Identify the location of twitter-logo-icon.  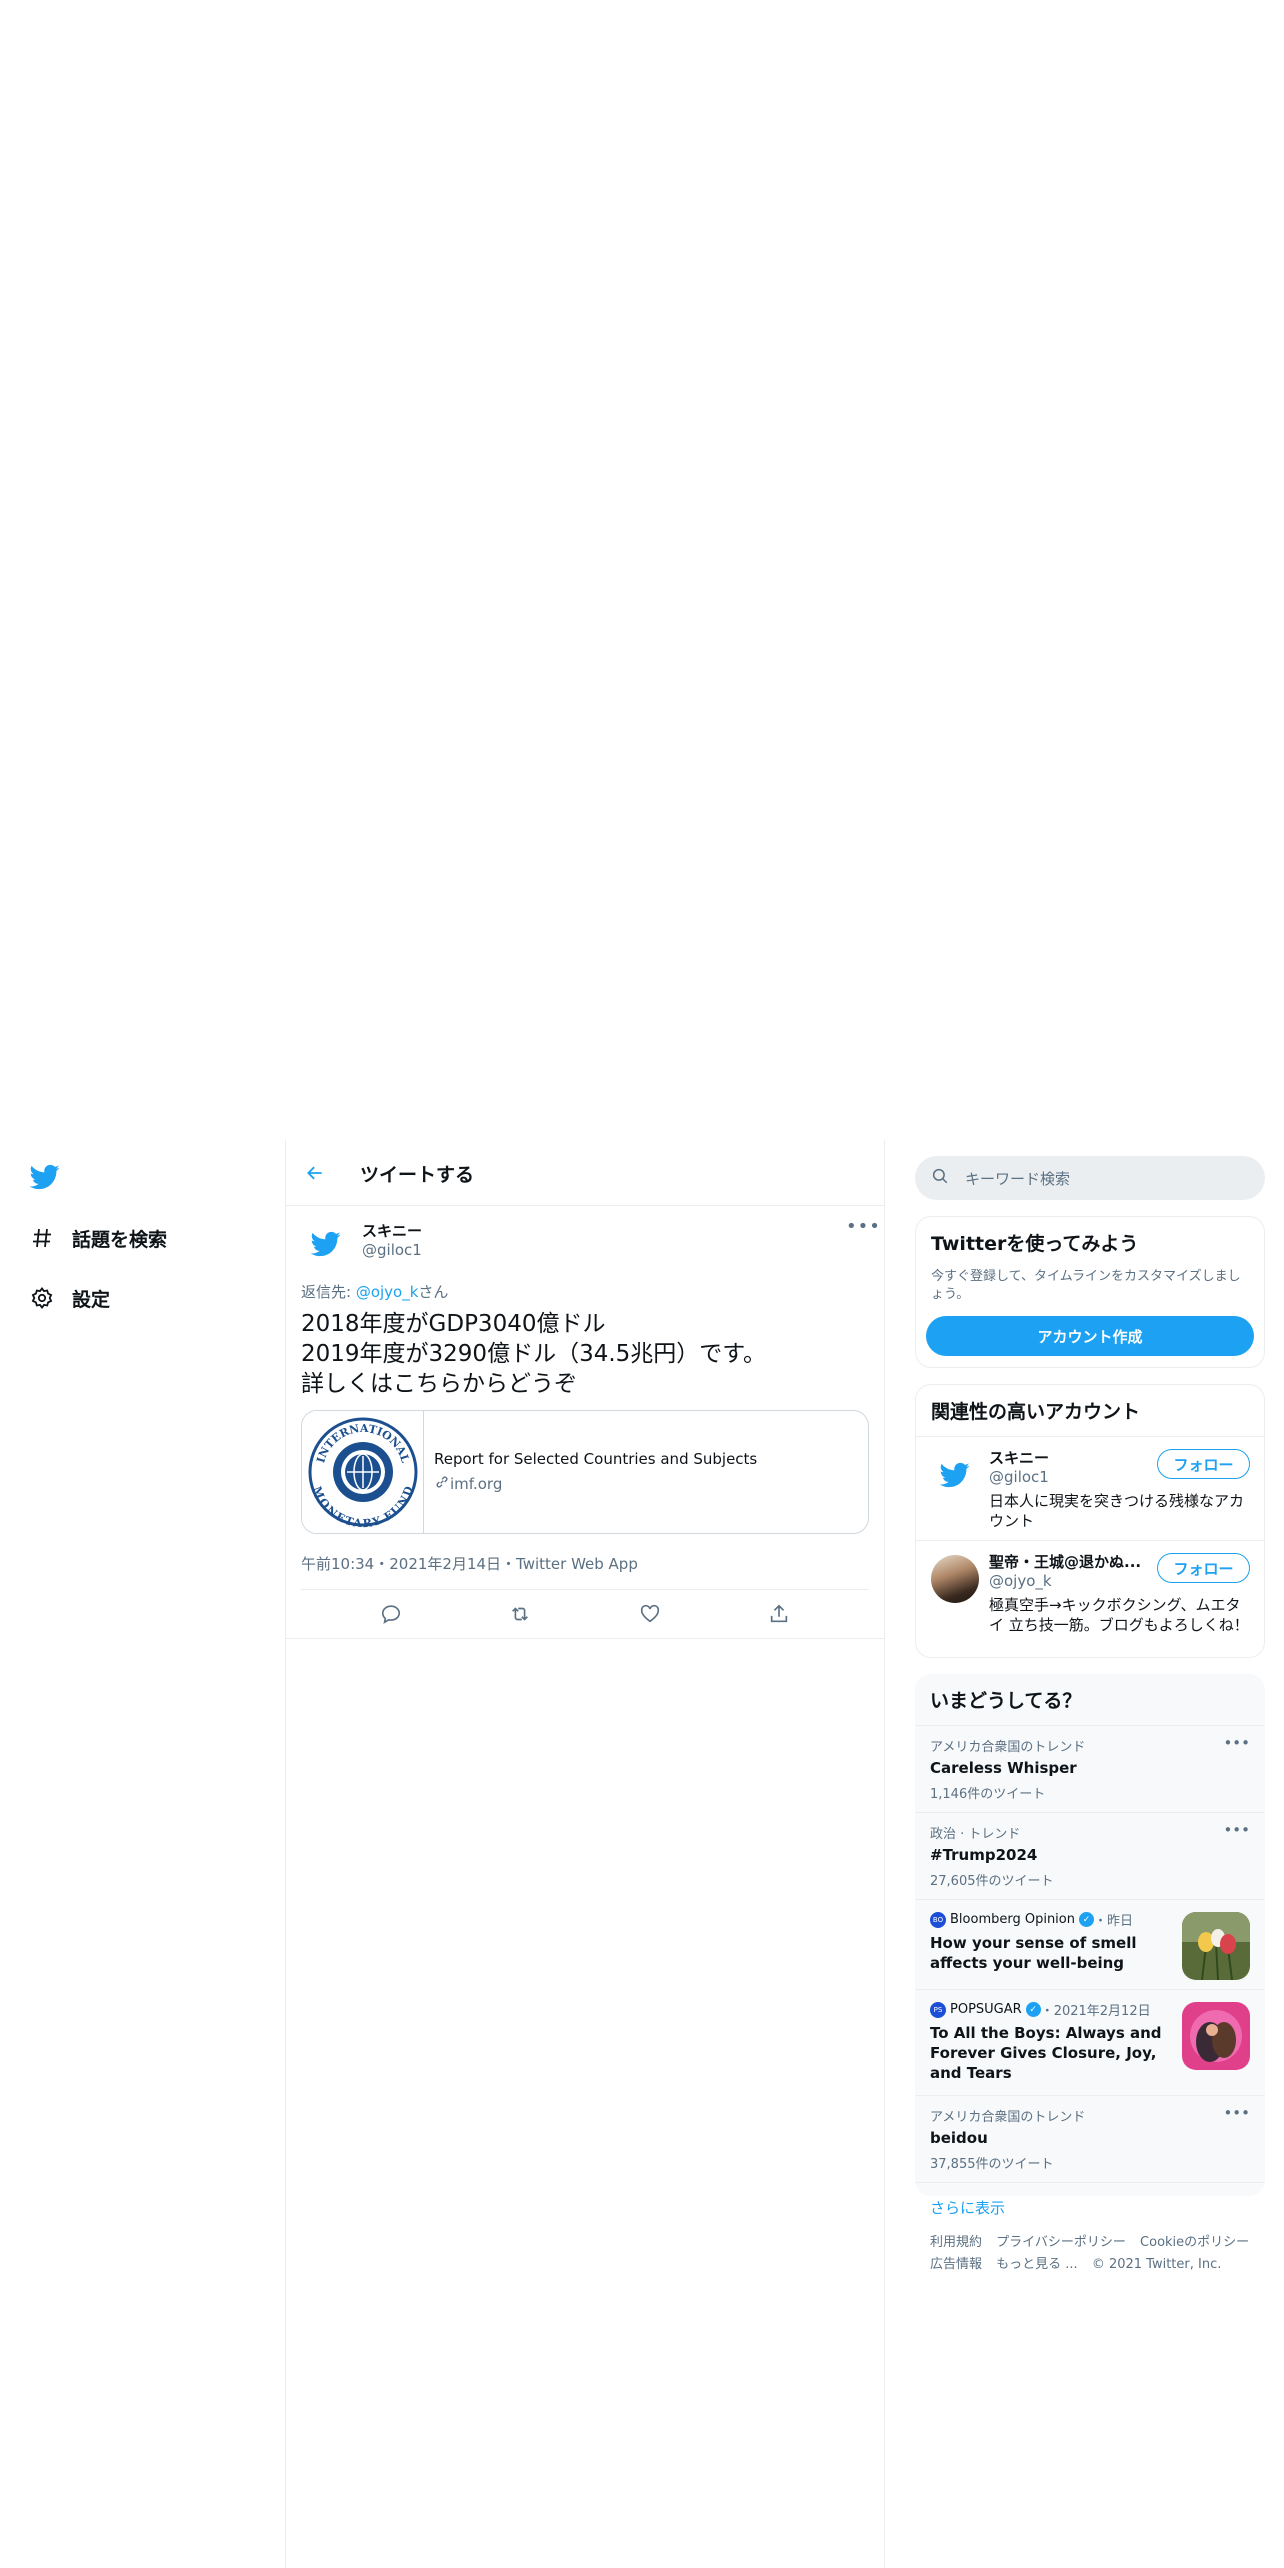
(45, 1177).